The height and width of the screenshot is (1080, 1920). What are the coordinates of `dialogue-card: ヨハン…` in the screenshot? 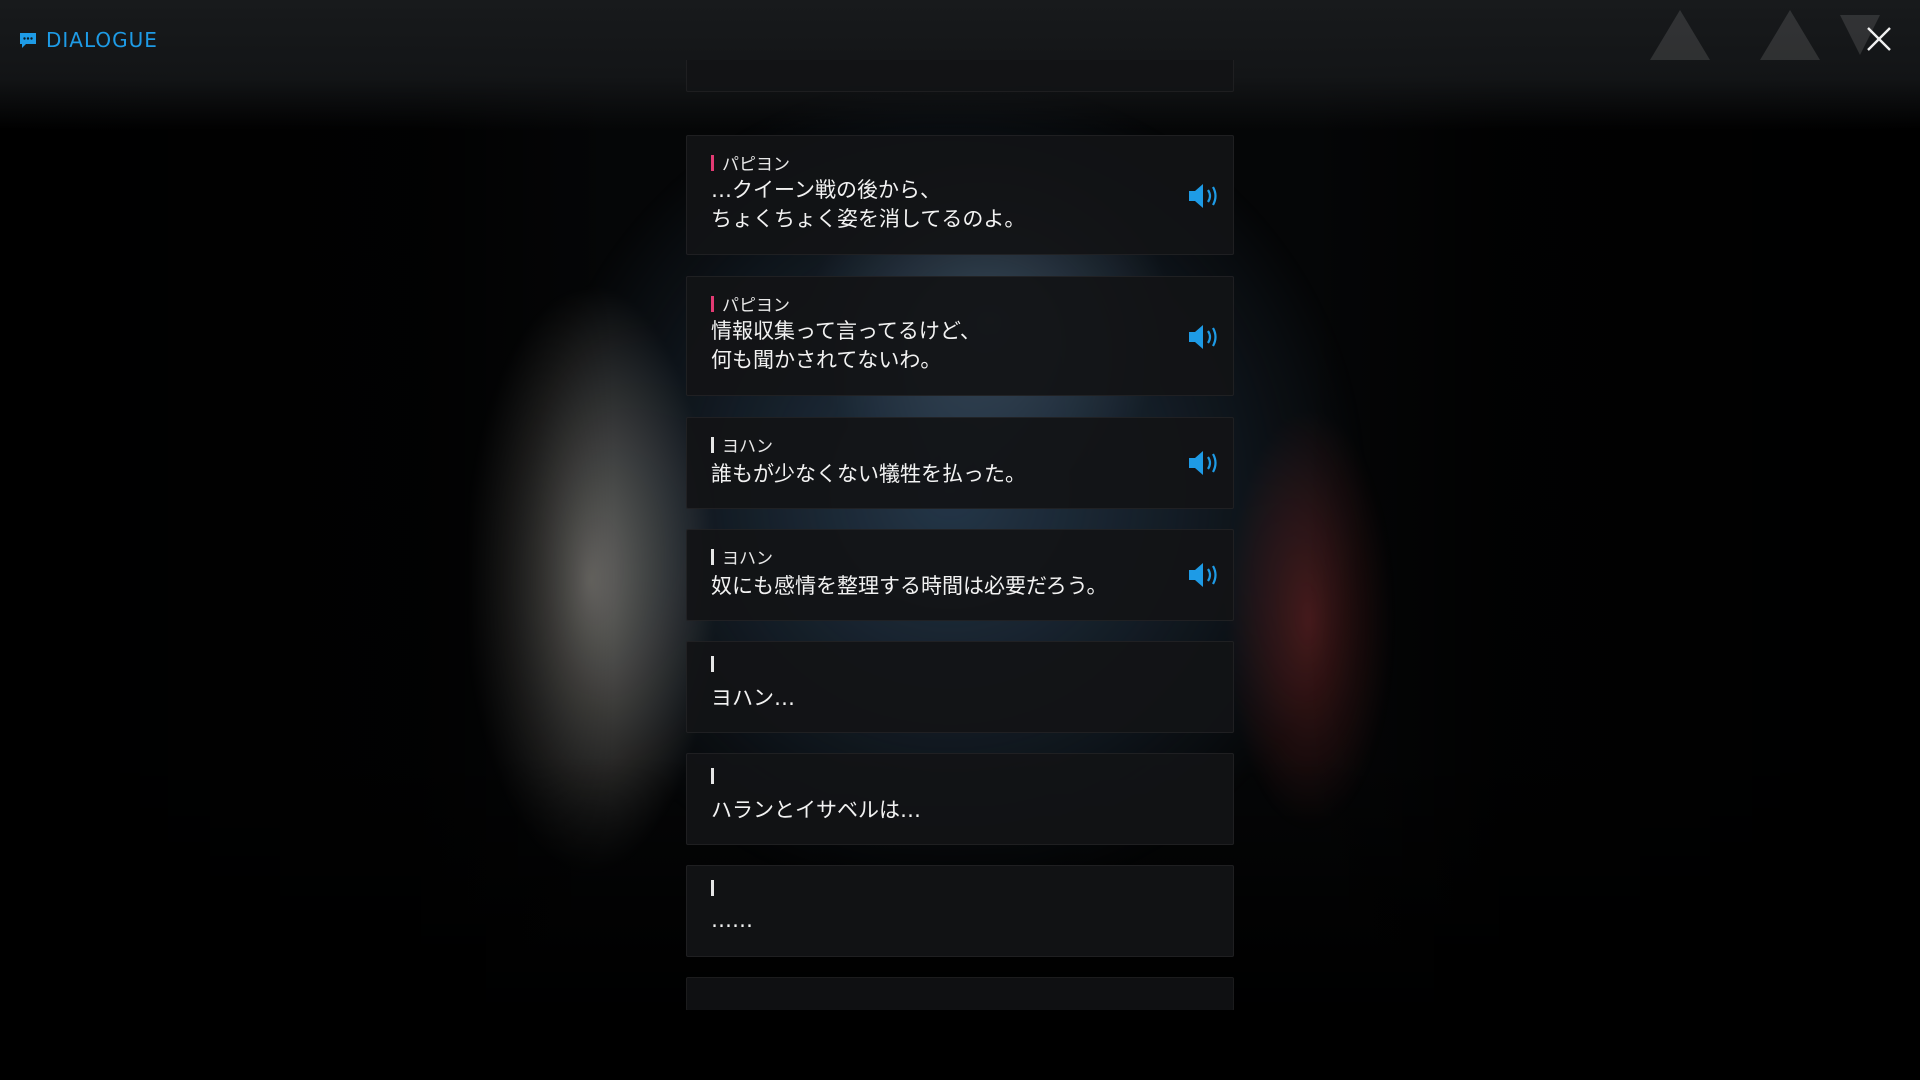 It's located at (960, 687).